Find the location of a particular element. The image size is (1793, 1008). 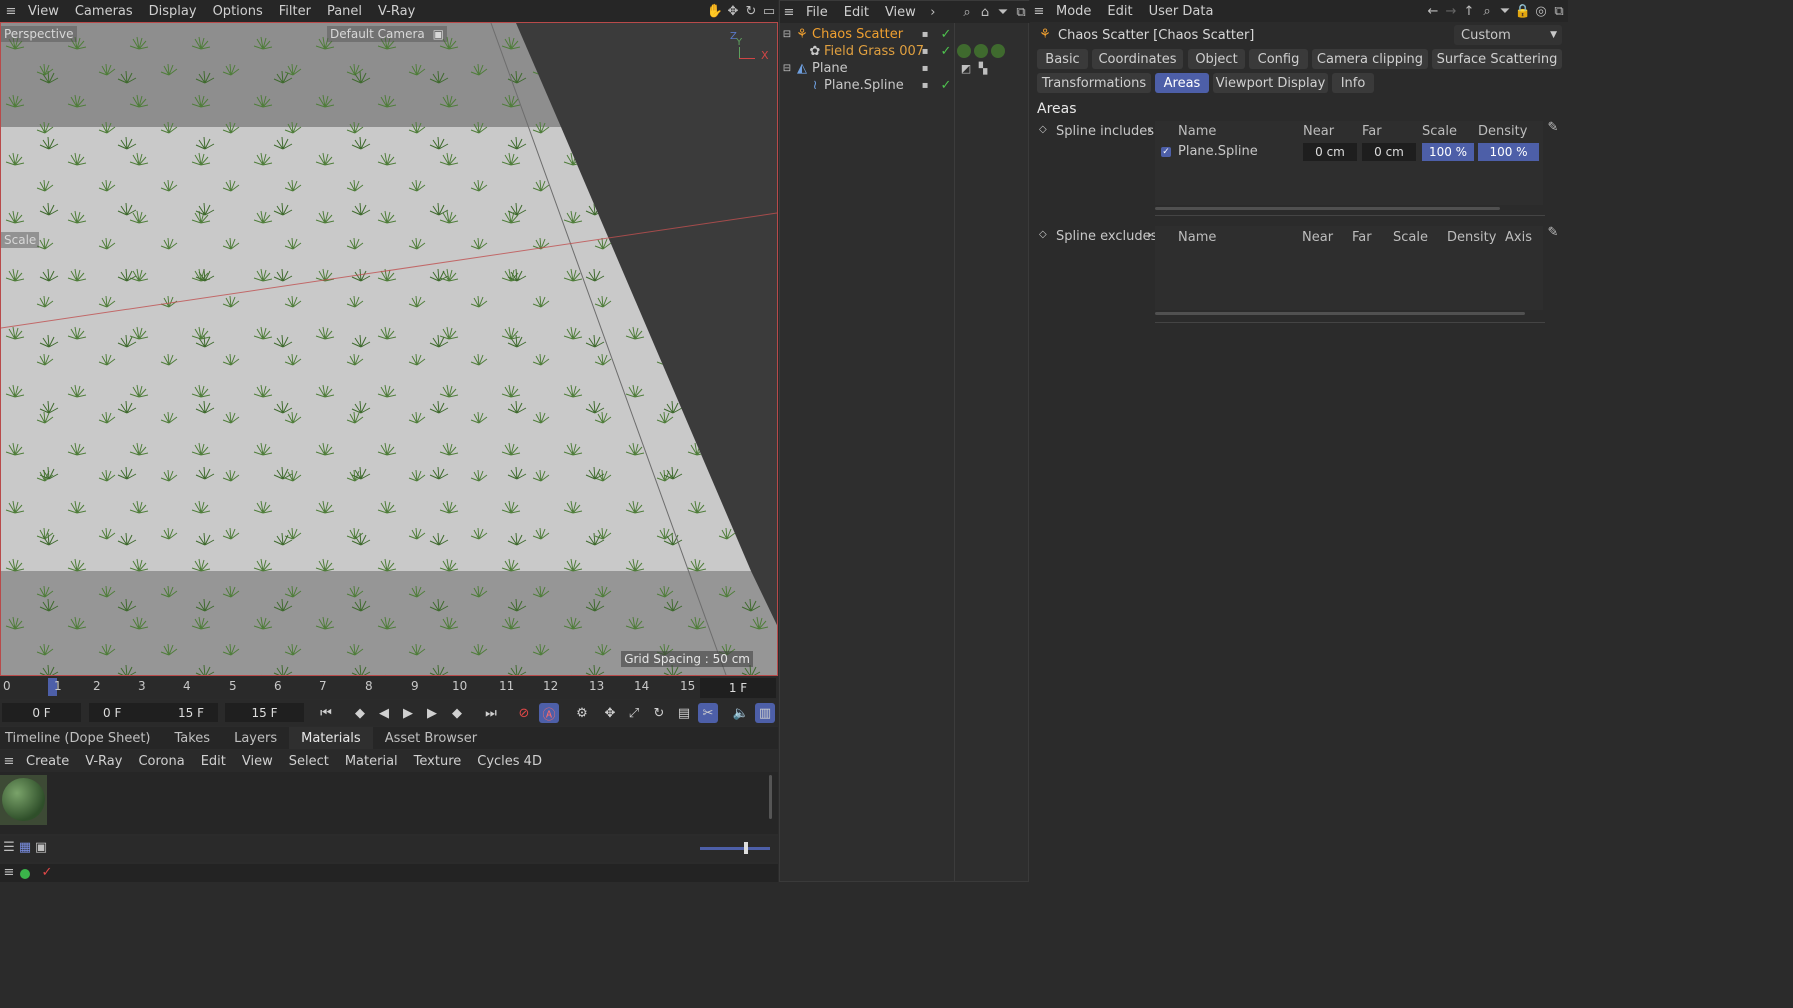

tab-object: Object is located at coordinates (1216, 59).